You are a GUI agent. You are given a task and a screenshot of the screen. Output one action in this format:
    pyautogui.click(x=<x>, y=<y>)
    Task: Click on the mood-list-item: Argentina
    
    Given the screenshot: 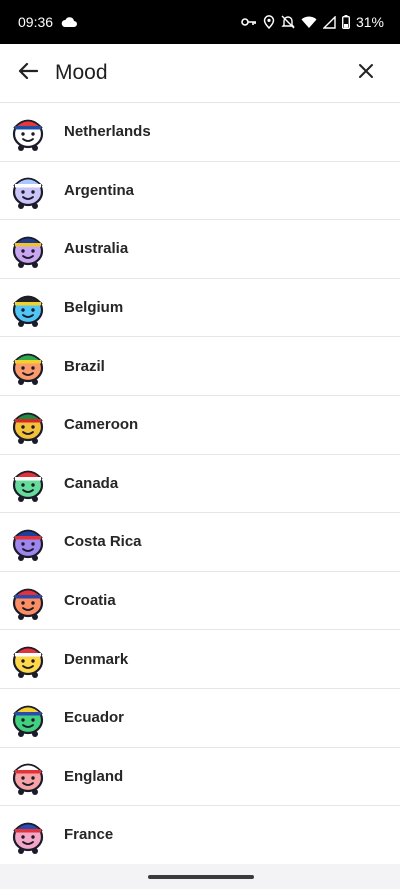 What is the action you would take?
    pyautogui.click(x=200, y=191)
    